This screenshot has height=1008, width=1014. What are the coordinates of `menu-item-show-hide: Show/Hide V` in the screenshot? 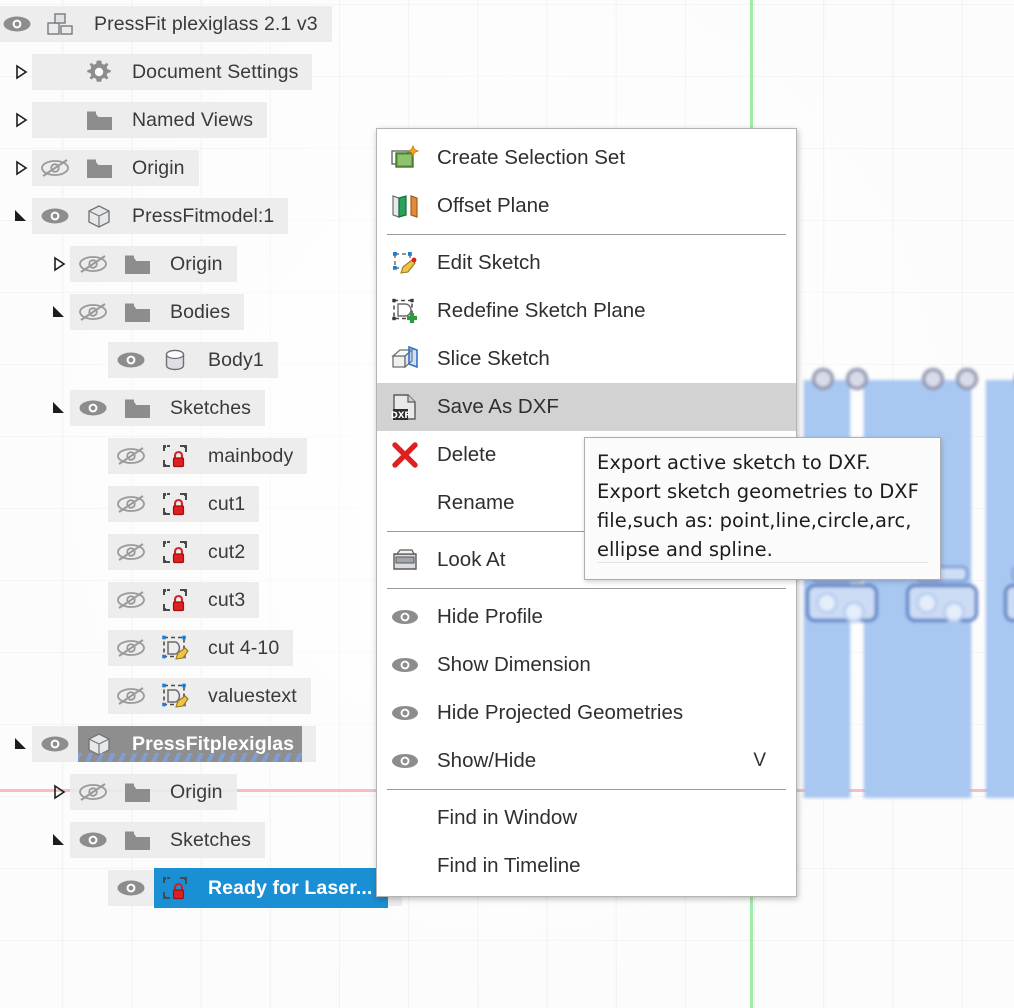 It's located at (586, 761).